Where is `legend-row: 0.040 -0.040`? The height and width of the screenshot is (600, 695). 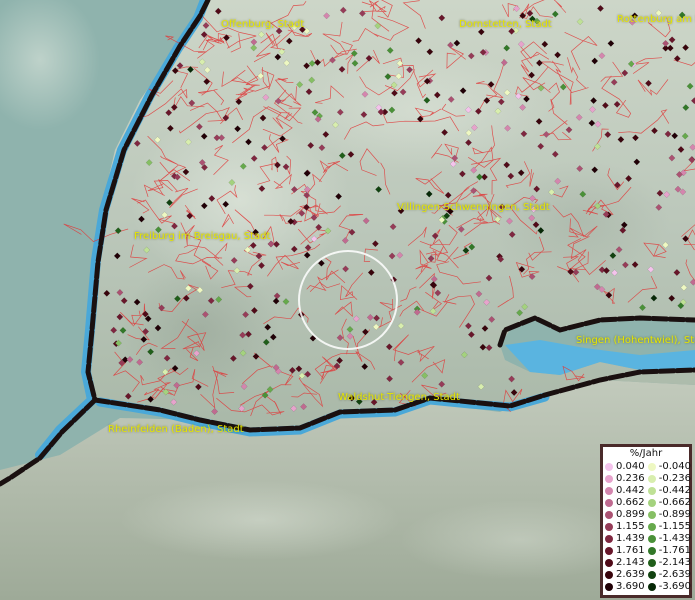 legend-row: 0.040 -0.040 is located at coordinates (648, 467).